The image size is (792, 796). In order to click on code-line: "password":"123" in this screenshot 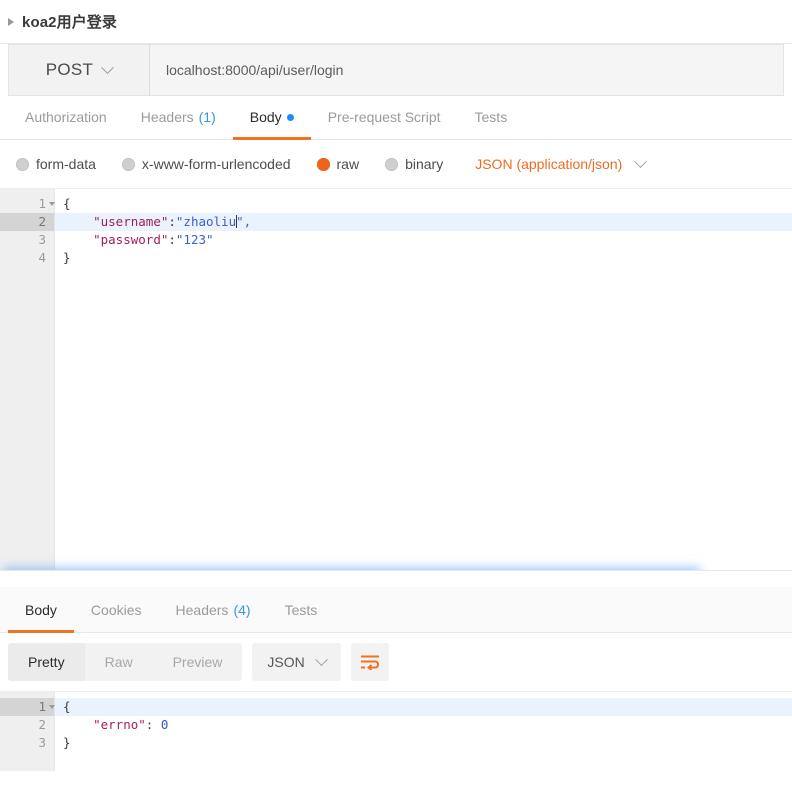, I will do `click(423, 240)`.